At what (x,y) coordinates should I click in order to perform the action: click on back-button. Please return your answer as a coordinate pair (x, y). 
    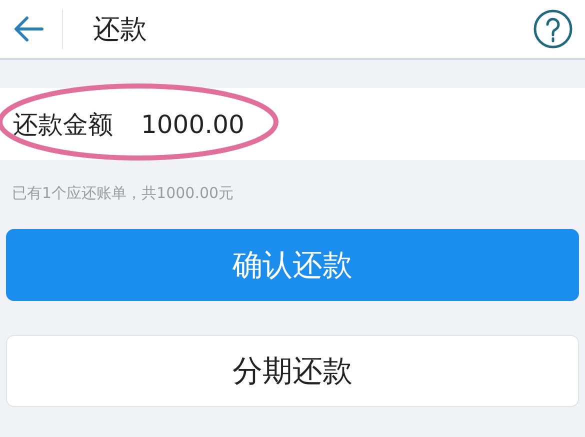
    Looking at the image, I should click on (29, 29).